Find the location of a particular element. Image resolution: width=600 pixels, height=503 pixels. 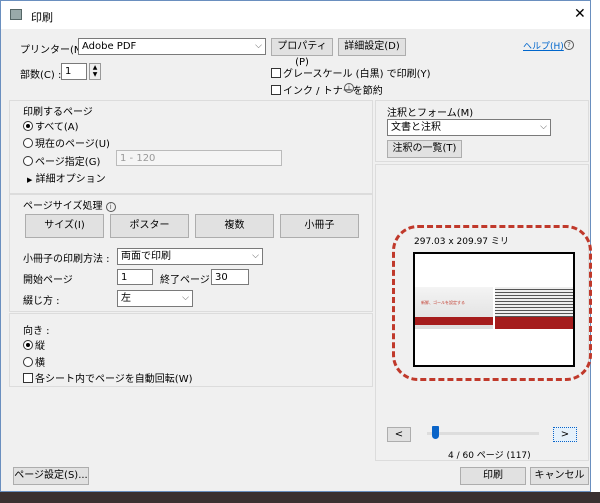

booklet-button: 小冊子 is located at coordinates (319, 226).